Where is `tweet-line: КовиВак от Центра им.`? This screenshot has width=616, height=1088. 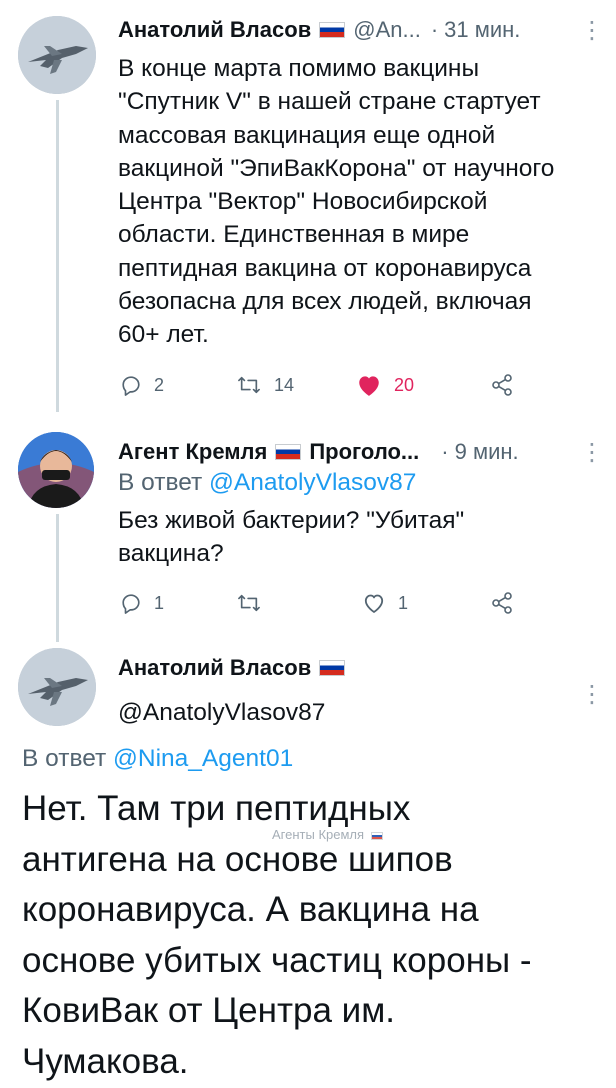 tweet-line: КовиВак от Центра им. is located at coordinates (209, 1011).